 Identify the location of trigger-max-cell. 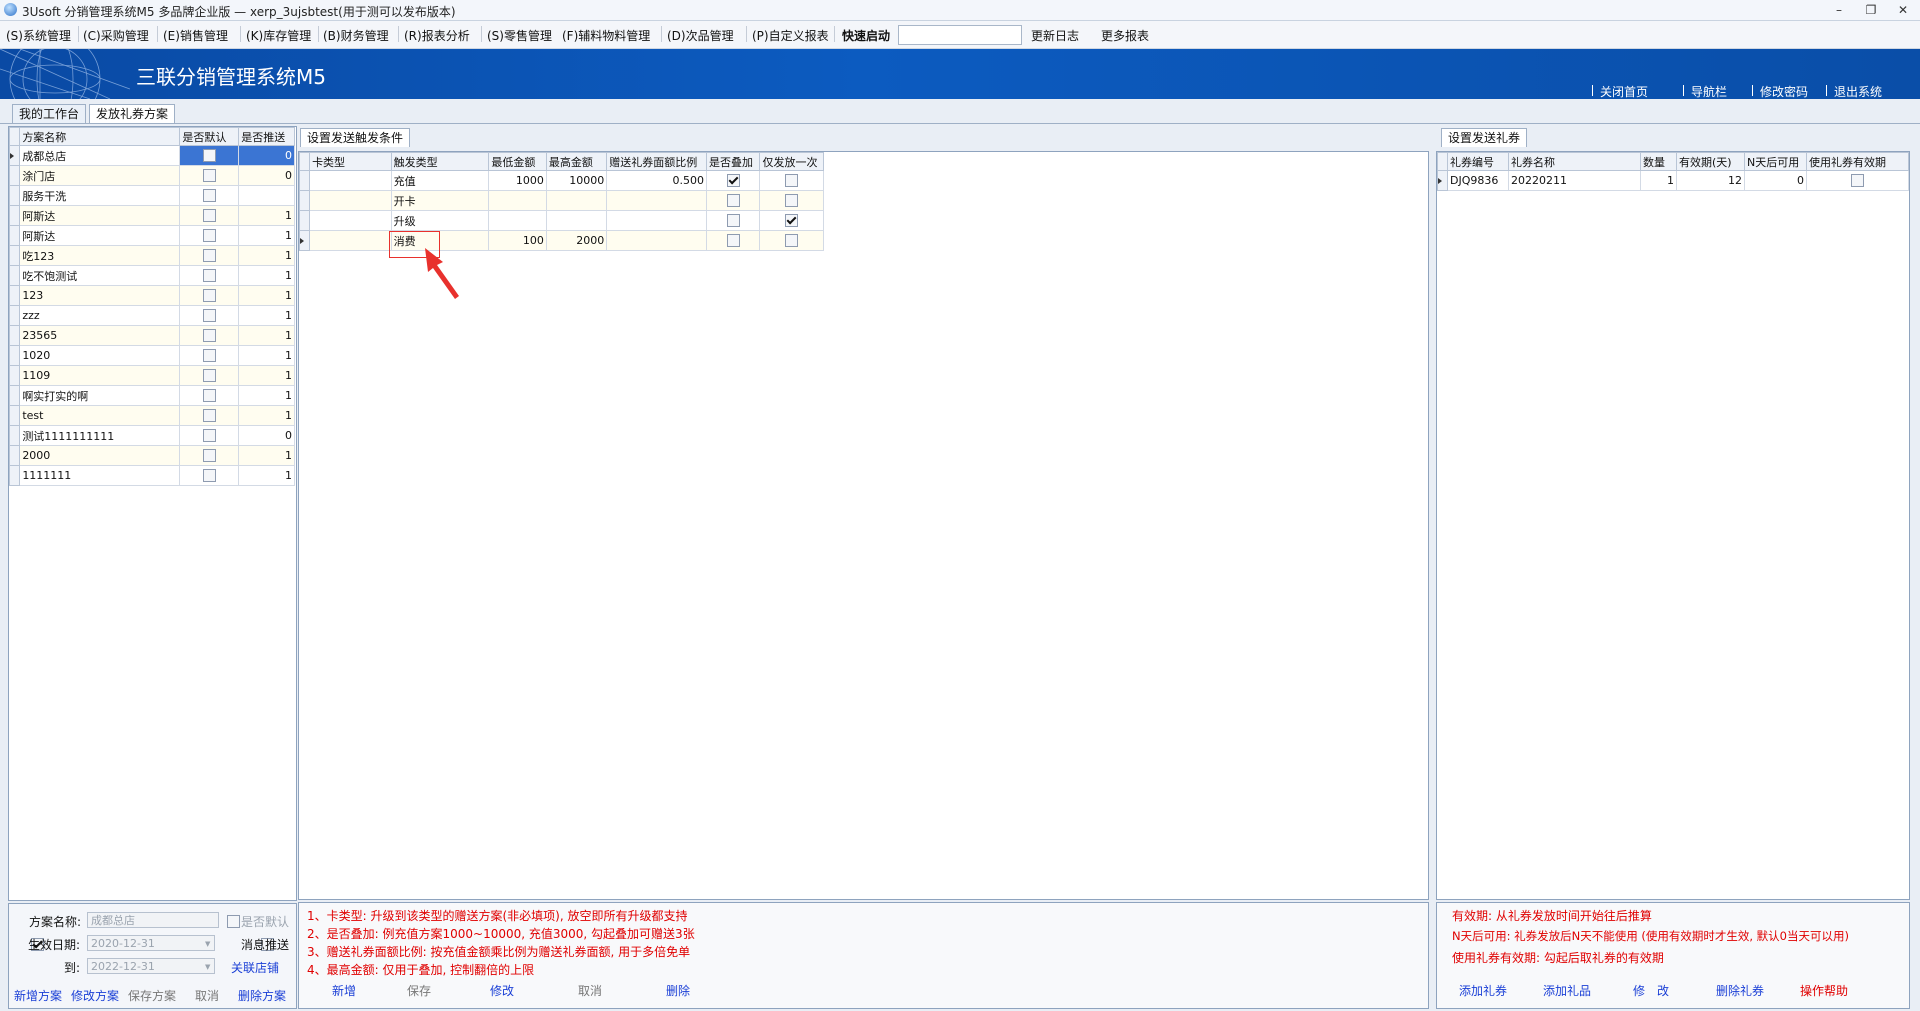
(576, 220).